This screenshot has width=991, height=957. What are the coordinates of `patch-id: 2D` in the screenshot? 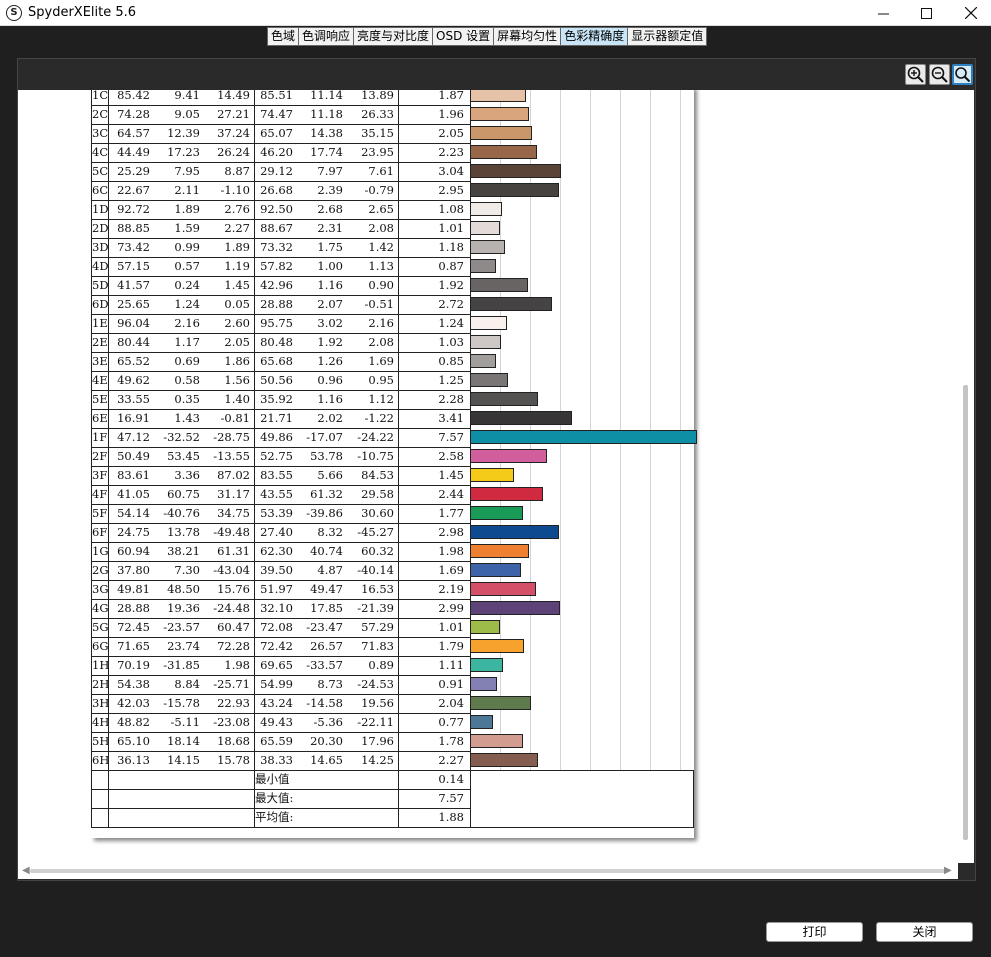 It's located at (100, 228).